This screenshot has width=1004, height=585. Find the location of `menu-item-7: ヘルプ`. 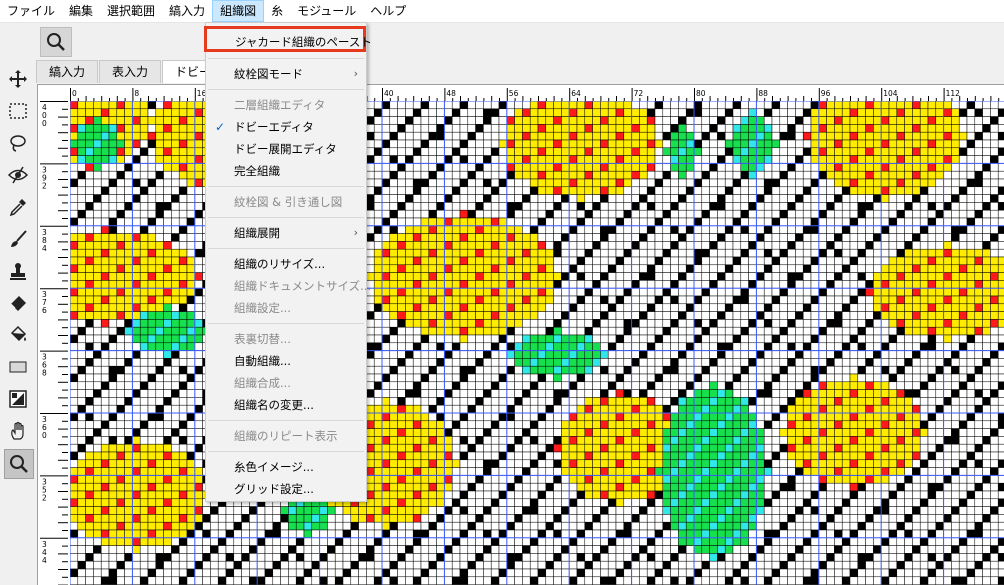

menu-item-7: ヘルプ is located at coordinates (388, 11).